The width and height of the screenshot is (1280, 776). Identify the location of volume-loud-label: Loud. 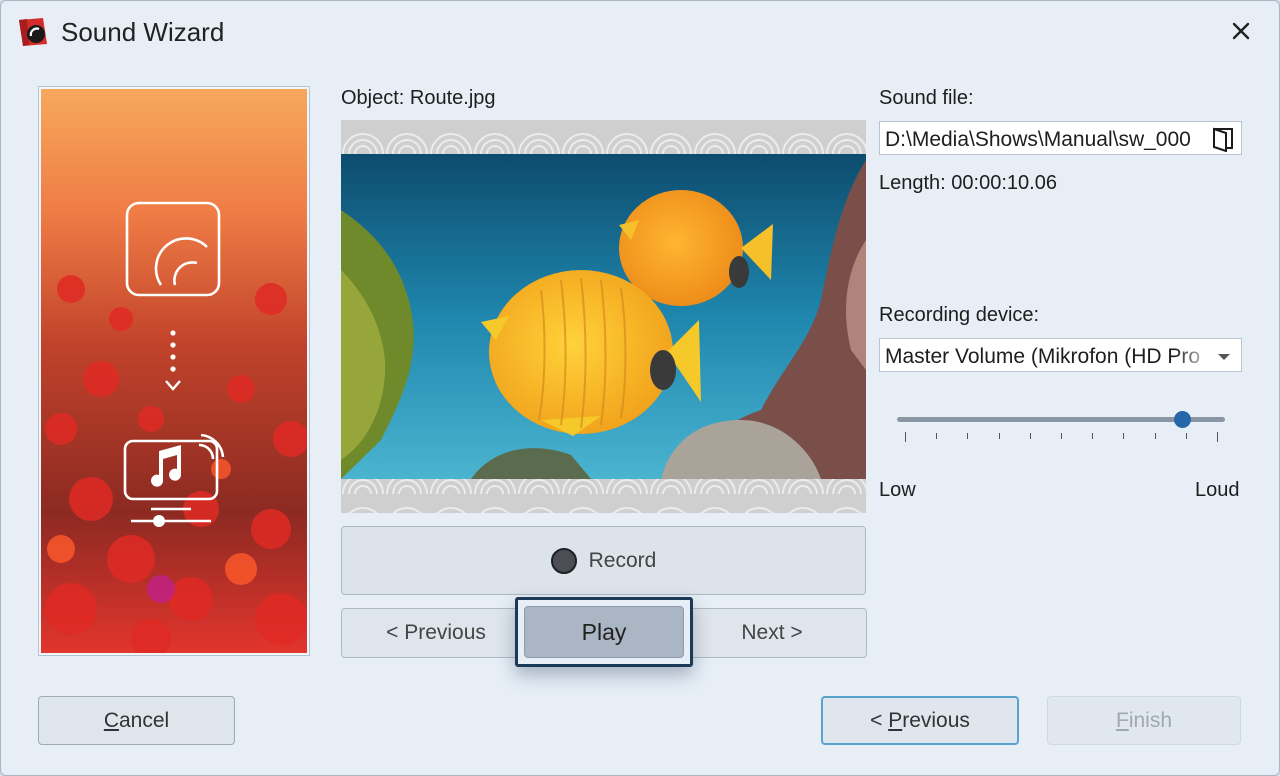
(1217, 490).